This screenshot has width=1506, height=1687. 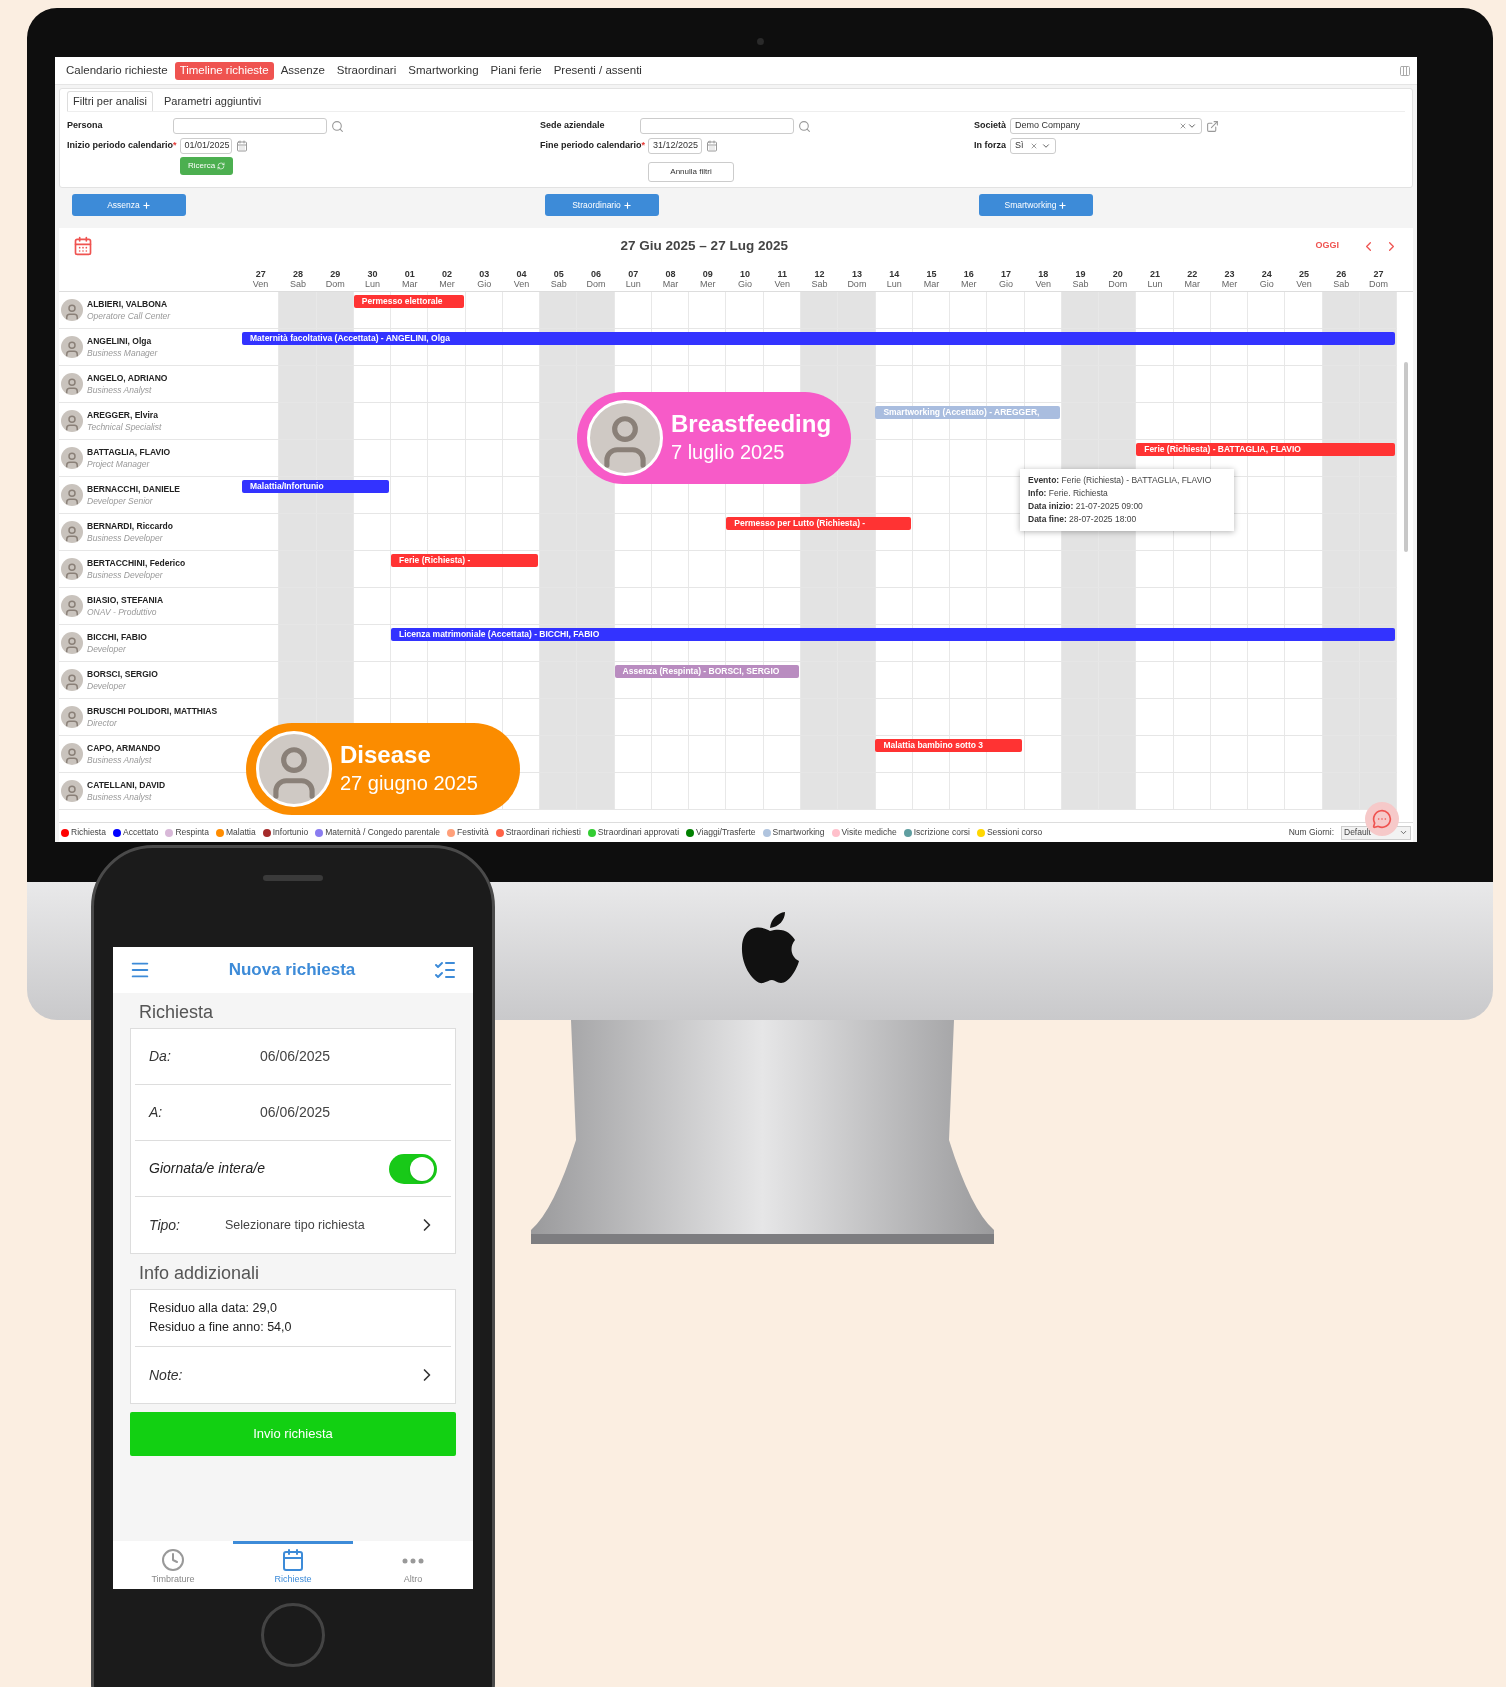 What do you see at coordinates (465, 560) in the screenshot?
I see `event-bar: Ferie (Richiesta) -` at bounding box center [465, 560].